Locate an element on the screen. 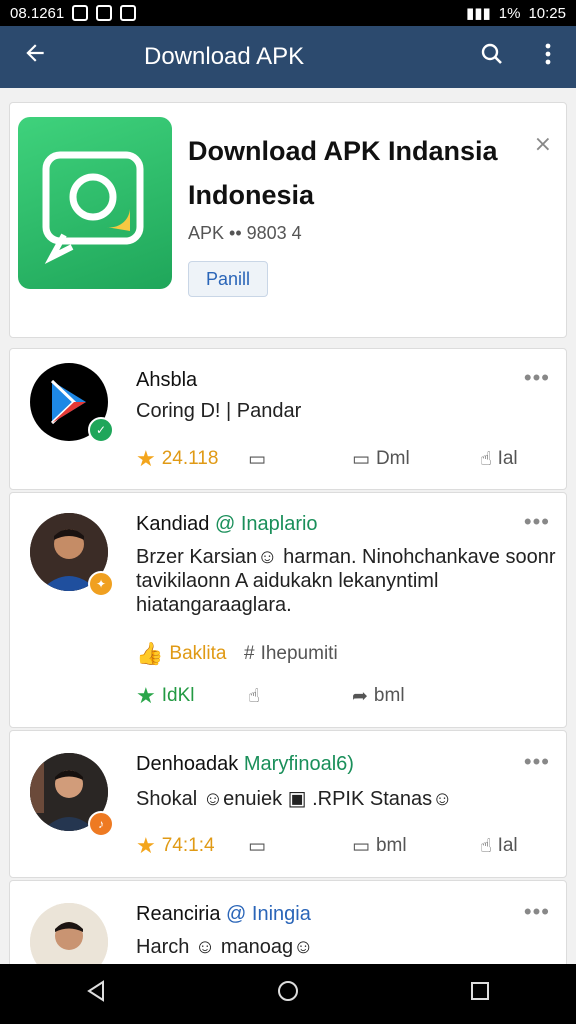  app-title: Download APK Indansia Indonesia is located at coordinates (358, 173).